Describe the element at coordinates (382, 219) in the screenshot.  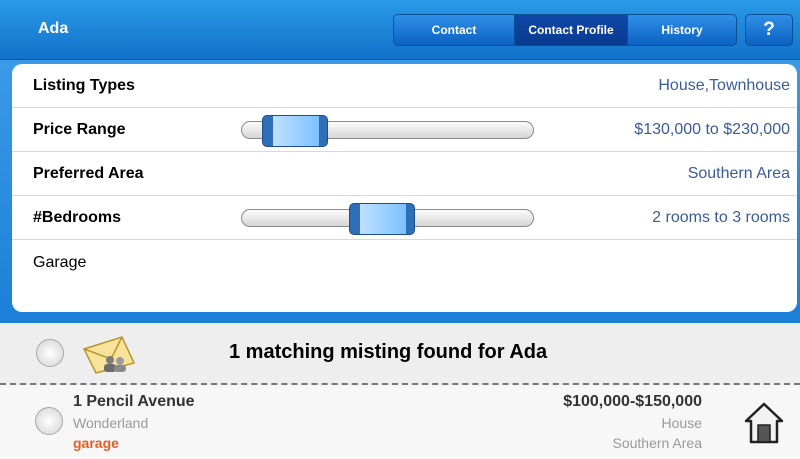
I see `bedrooms-slider-thumb` at that location.